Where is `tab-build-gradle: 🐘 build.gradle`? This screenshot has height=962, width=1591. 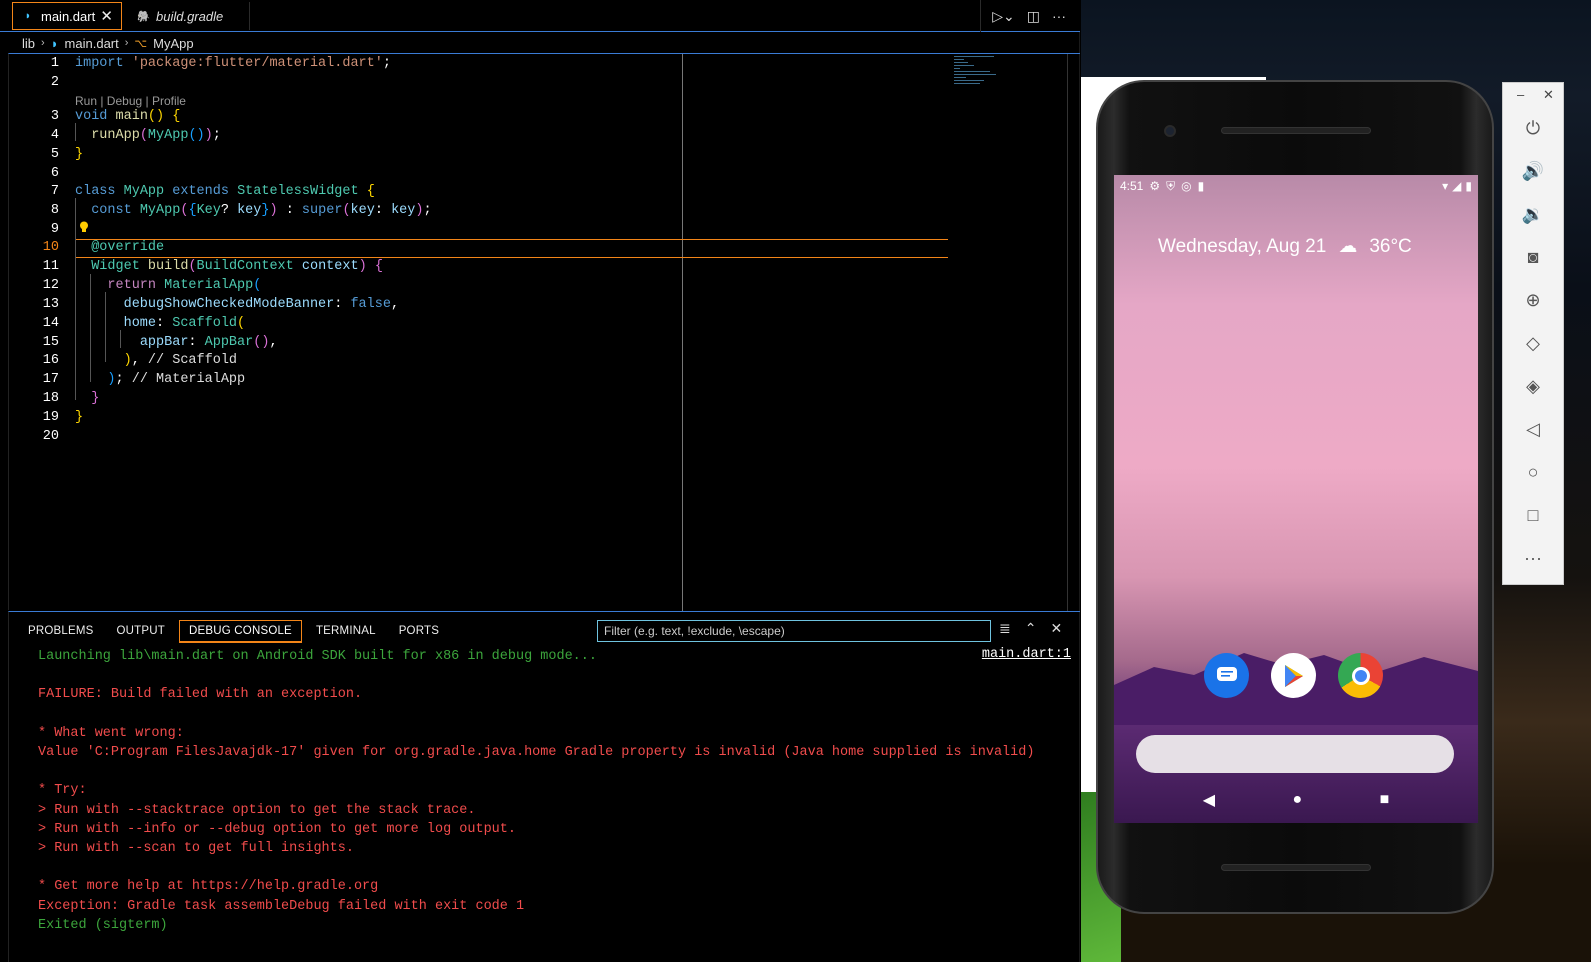
tab-build-gradle: 🐘 build.gradle is located at coordinates (189, 16).